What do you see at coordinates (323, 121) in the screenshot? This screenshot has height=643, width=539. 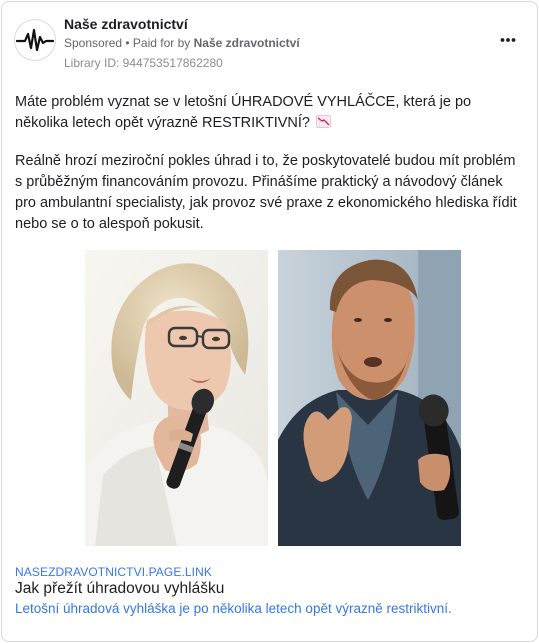 I see `chart-decreasing-icon` at bounding box center [323, 121].